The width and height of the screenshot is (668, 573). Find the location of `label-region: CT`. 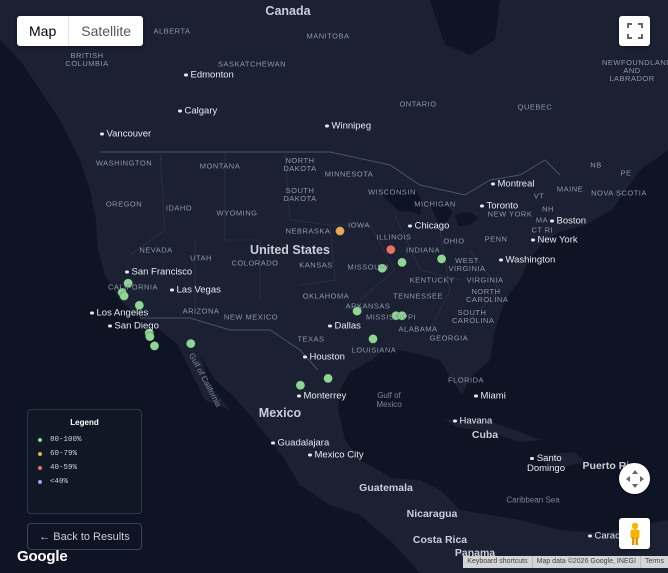

label-region: CT is located at coordinates (537, 230).